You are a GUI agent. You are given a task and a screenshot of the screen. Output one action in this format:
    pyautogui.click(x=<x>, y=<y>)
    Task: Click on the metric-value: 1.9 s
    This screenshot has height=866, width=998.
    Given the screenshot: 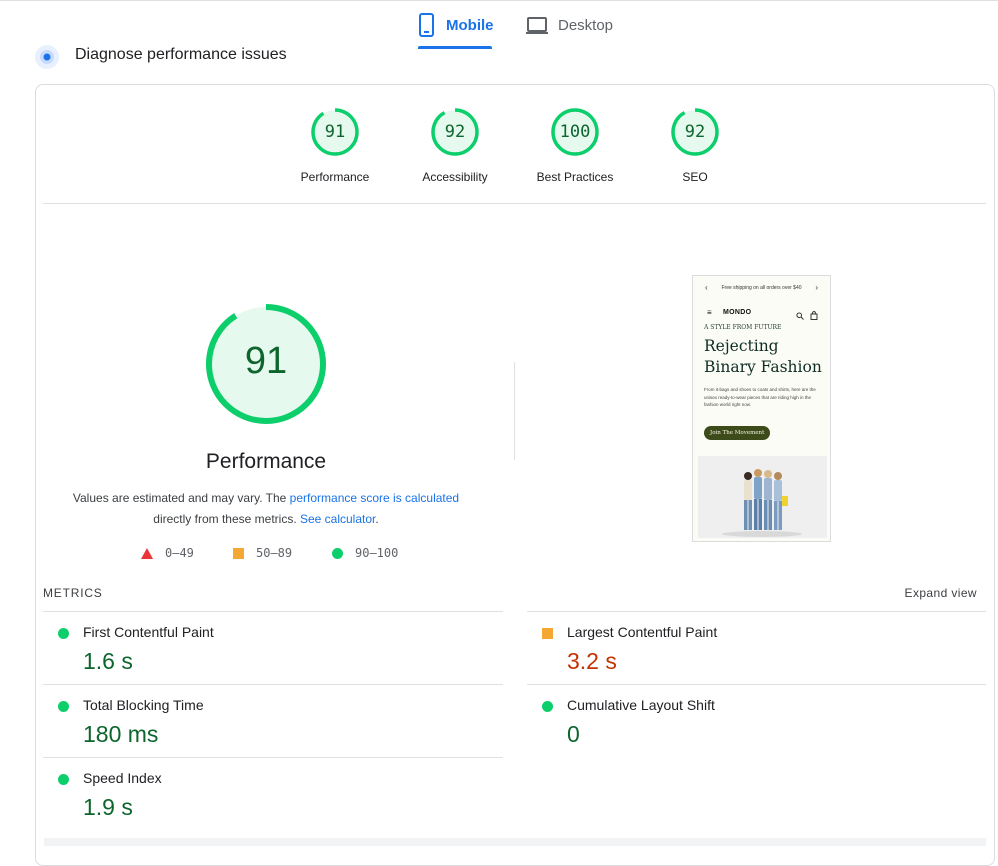 What is the action you would take?
    pyautogui.click(x=108, y=807)
    